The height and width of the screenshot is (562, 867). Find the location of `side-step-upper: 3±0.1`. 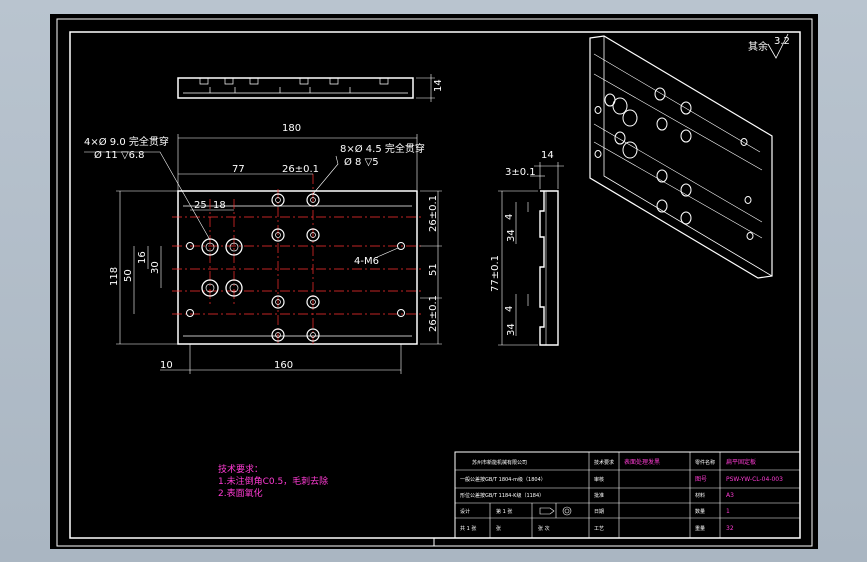

side-step-upper: 3±0.1 is located at coordinates (520, 172).